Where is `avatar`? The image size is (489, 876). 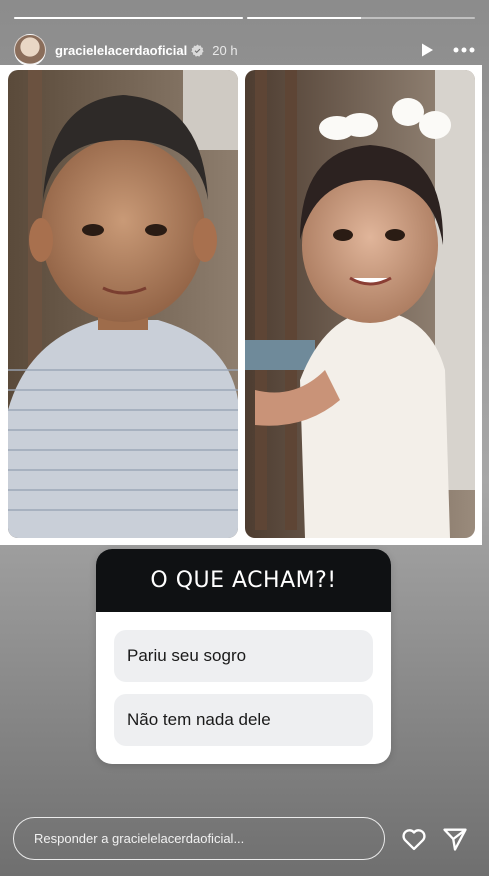 avatar is located at coordinates (30, 50).